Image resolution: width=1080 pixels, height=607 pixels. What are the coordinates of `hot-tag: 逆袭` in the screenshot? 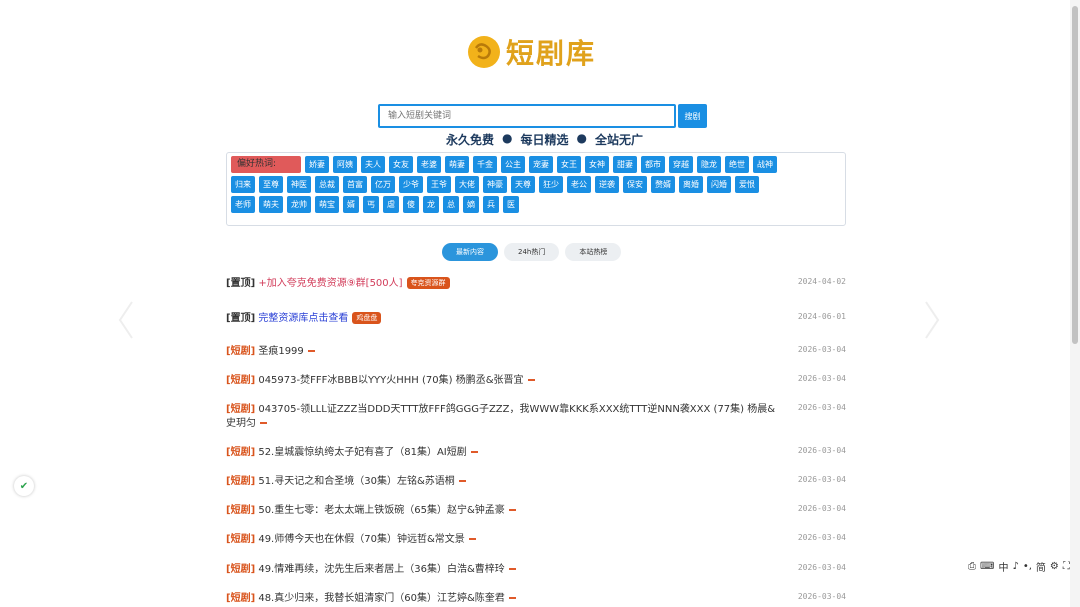 It's located at (607, 184).